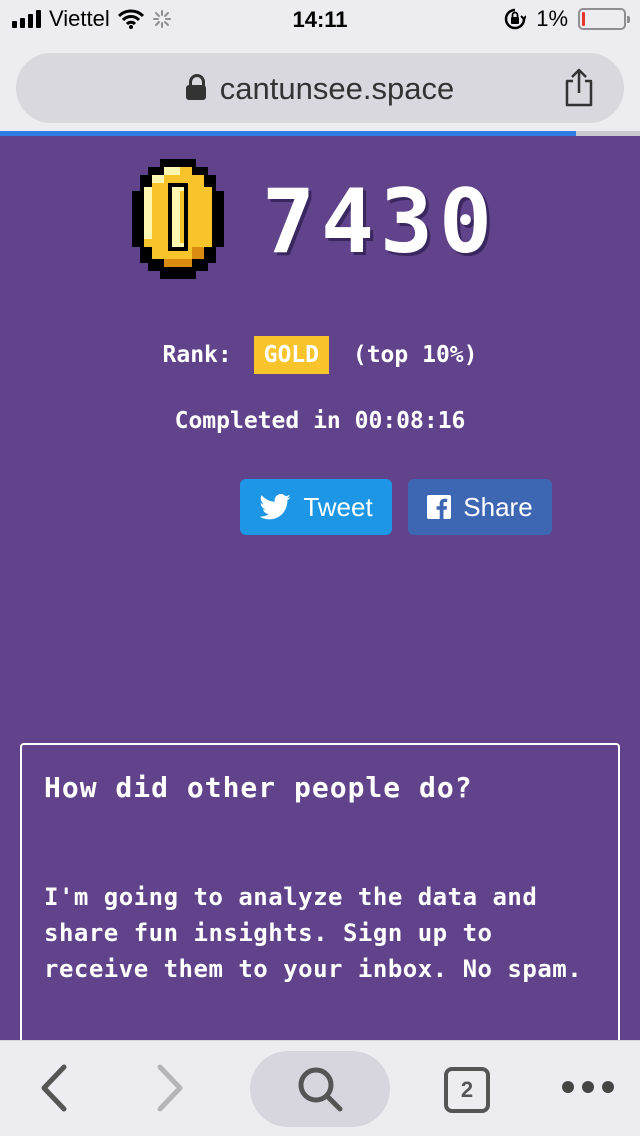 The height and width of the screenshot is (1136, 640). What do you see at coordinates (380, 221) in the screenshot?
I see `score-value: 7430` at bounding box center [380, 221].